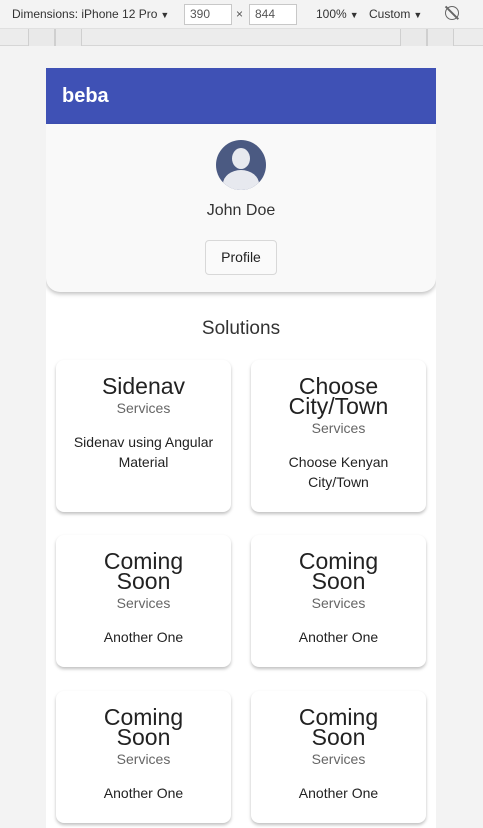 The width and height of the screenshot is (483, 828). Describe the element at coordinates (331, 14) in the screenshot. I see `zoom-label: 100%` at that location.